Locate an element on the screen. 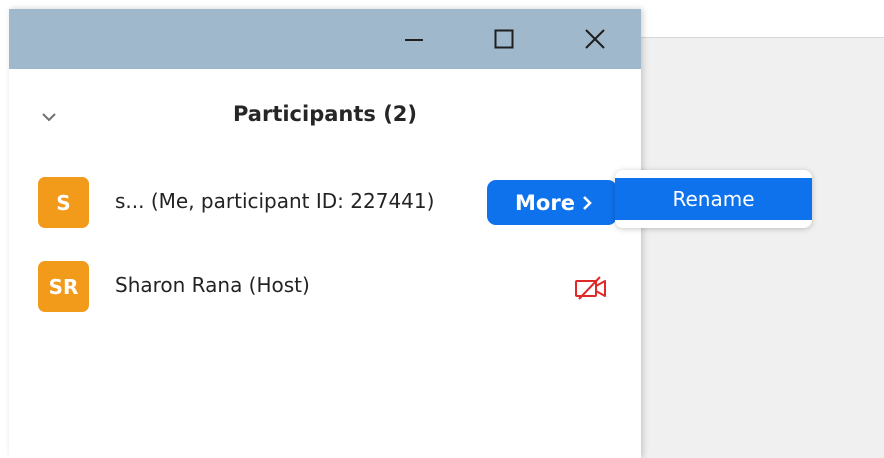 The height and width of the screenshot is (458, 884). video-off-icon is located at coordinates (590, 288).